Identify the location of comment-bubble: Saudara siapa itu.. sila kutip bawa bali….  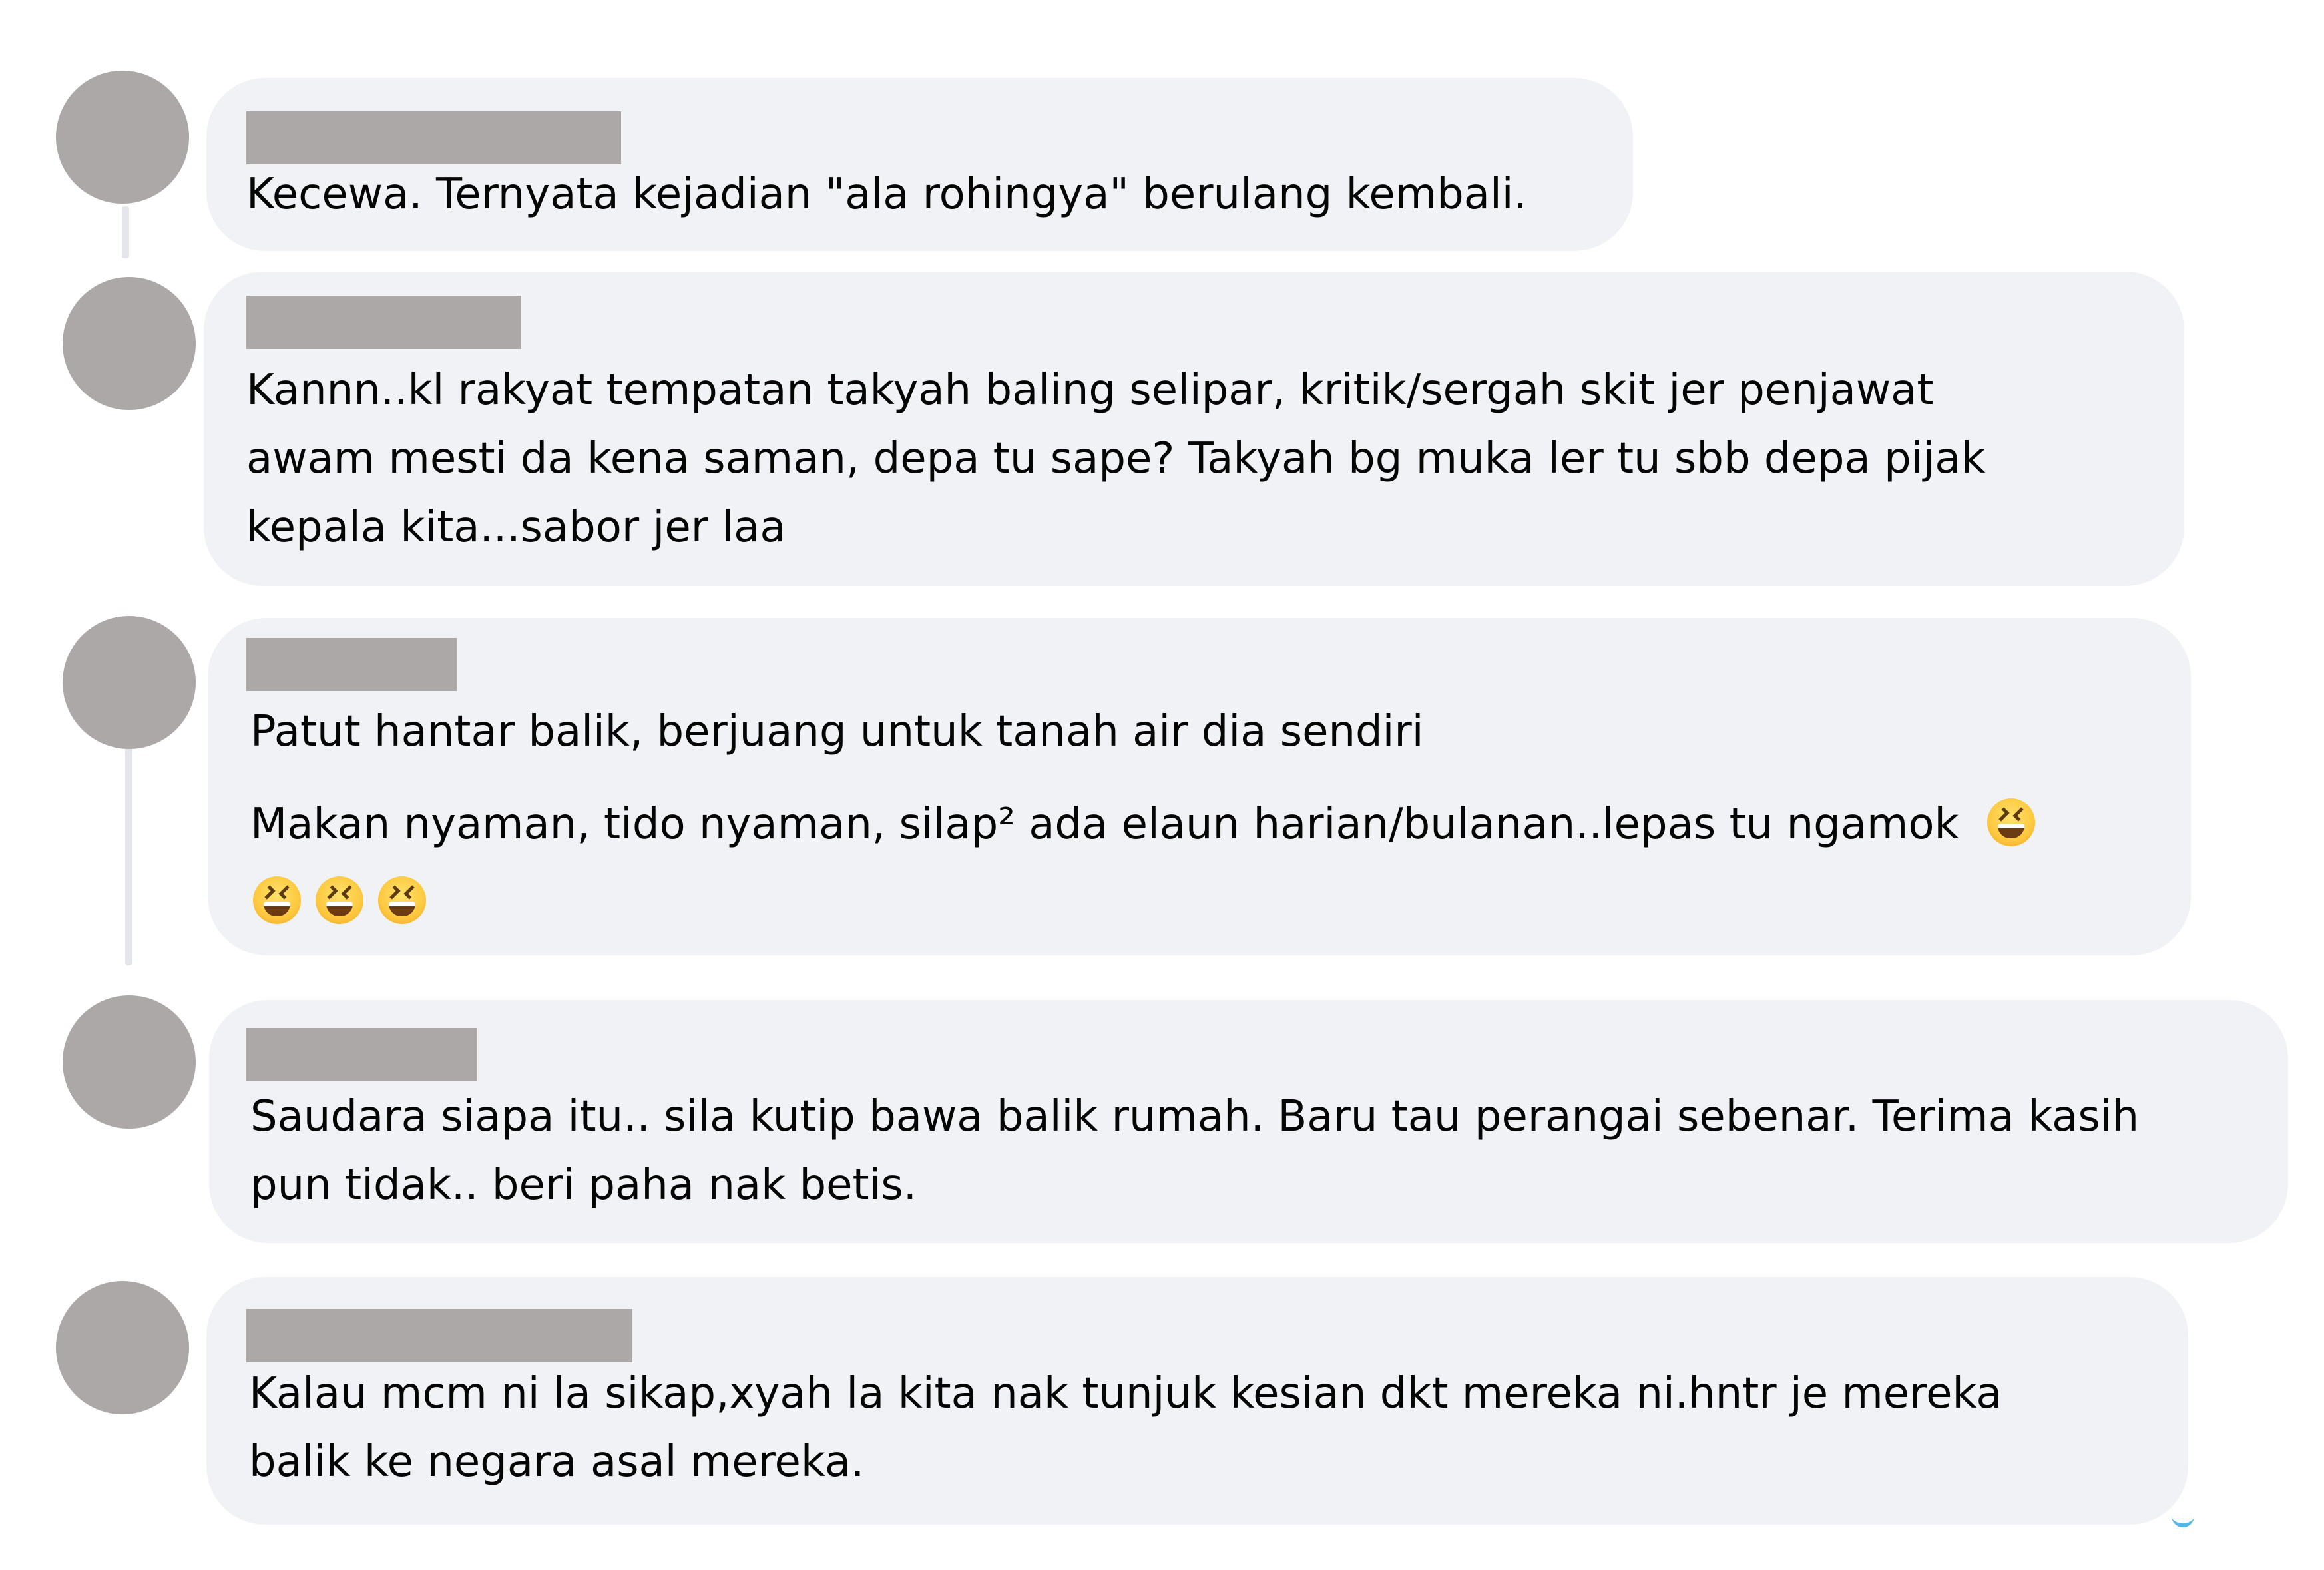
(1248, 1121).